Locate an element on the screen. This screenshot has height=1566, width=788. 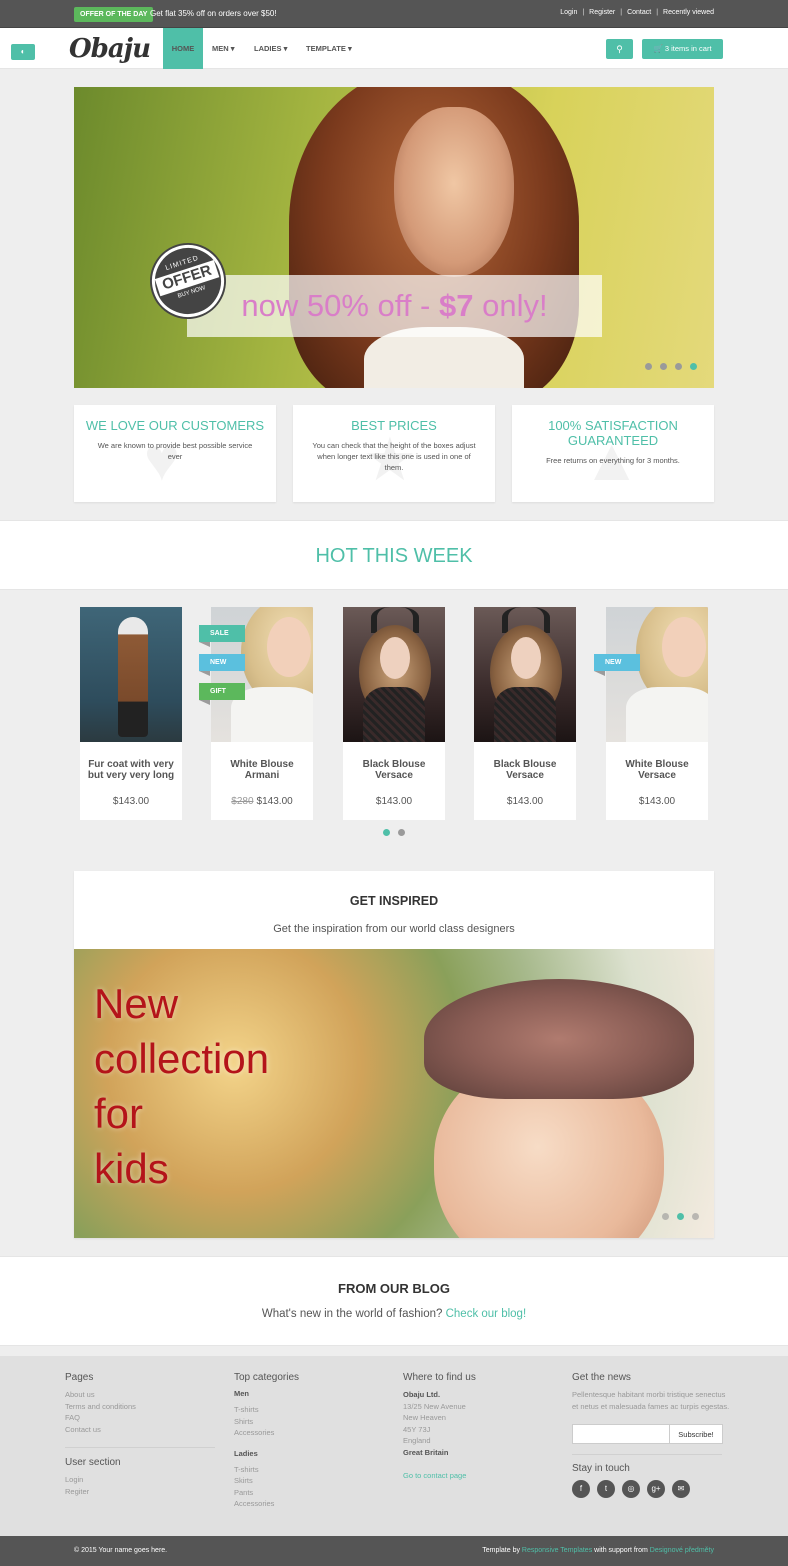
footer-subheading: Ladies is located at coordinates (246, 1453).